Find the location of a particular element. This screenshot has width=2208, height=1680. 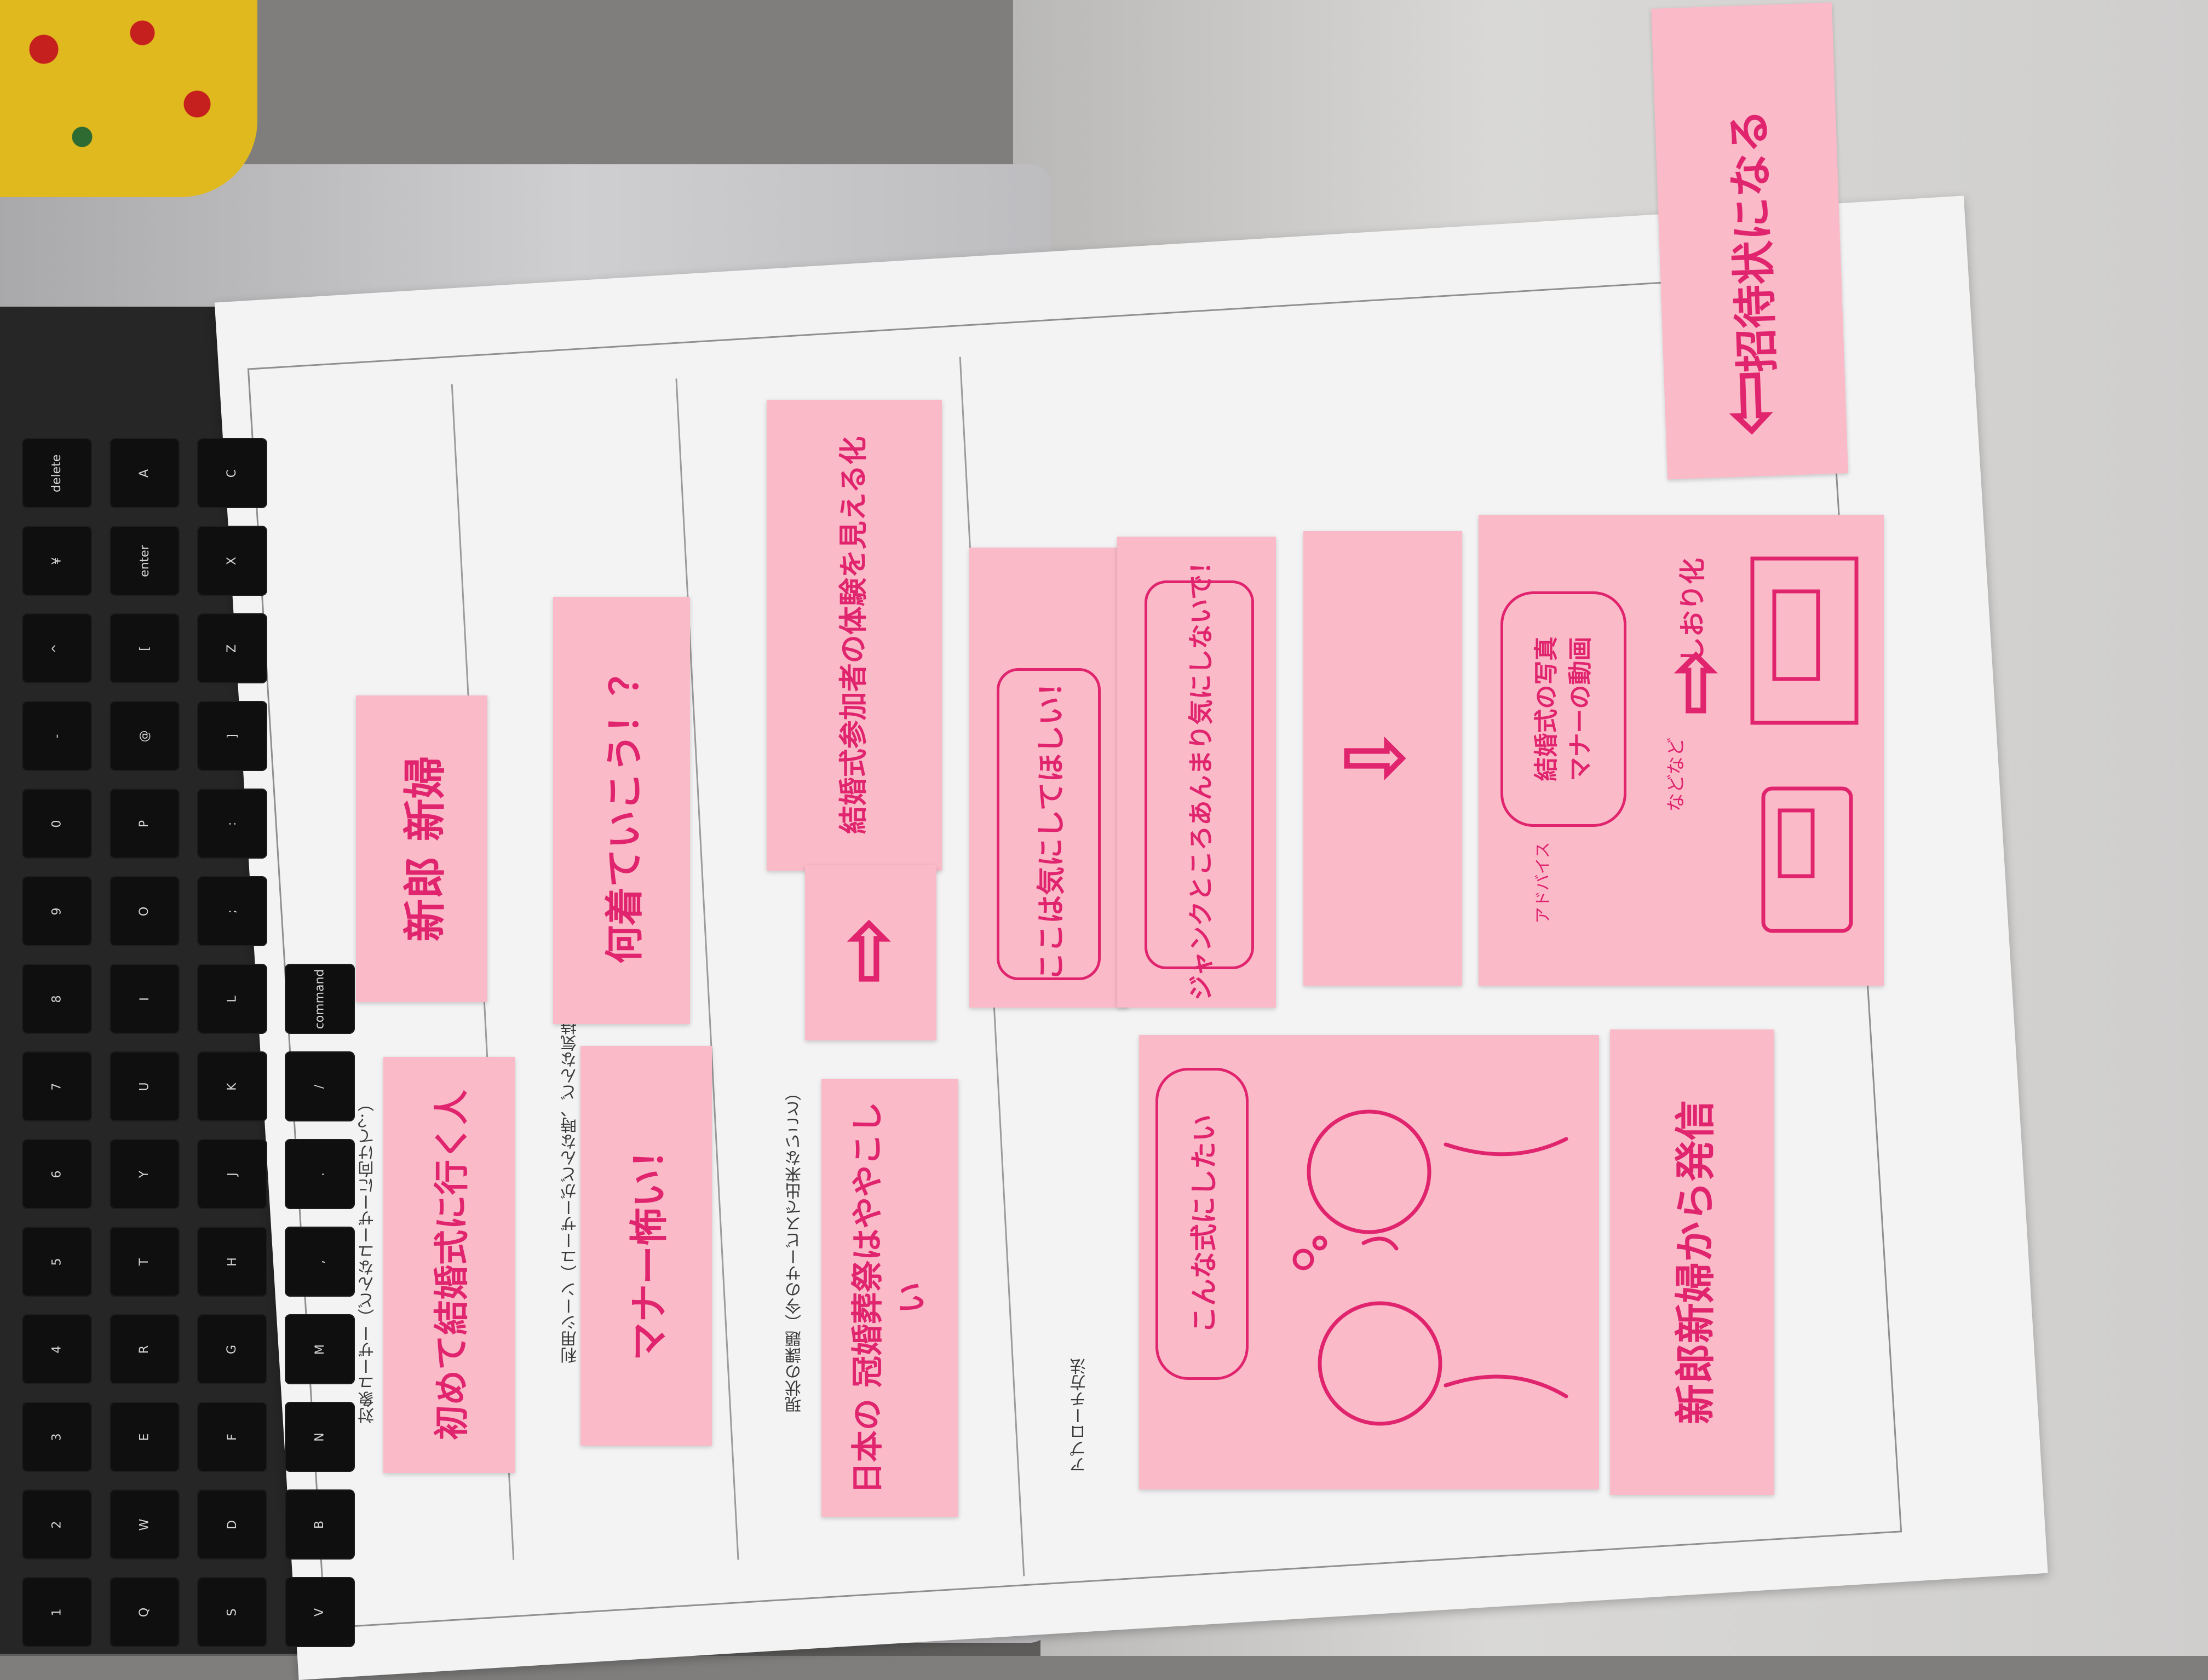

key-label: enter is located at coordinates (145, 560).